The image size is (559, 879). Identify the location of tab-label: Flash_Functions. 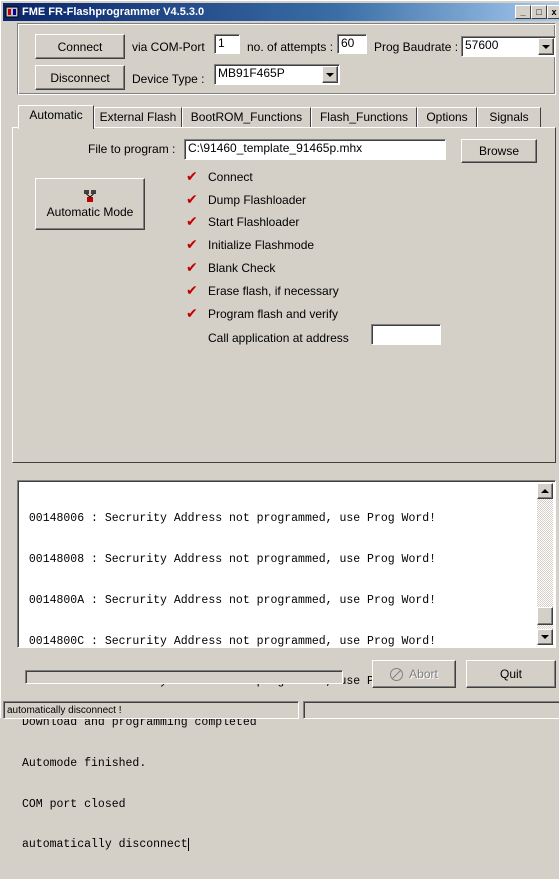
(364, 117).